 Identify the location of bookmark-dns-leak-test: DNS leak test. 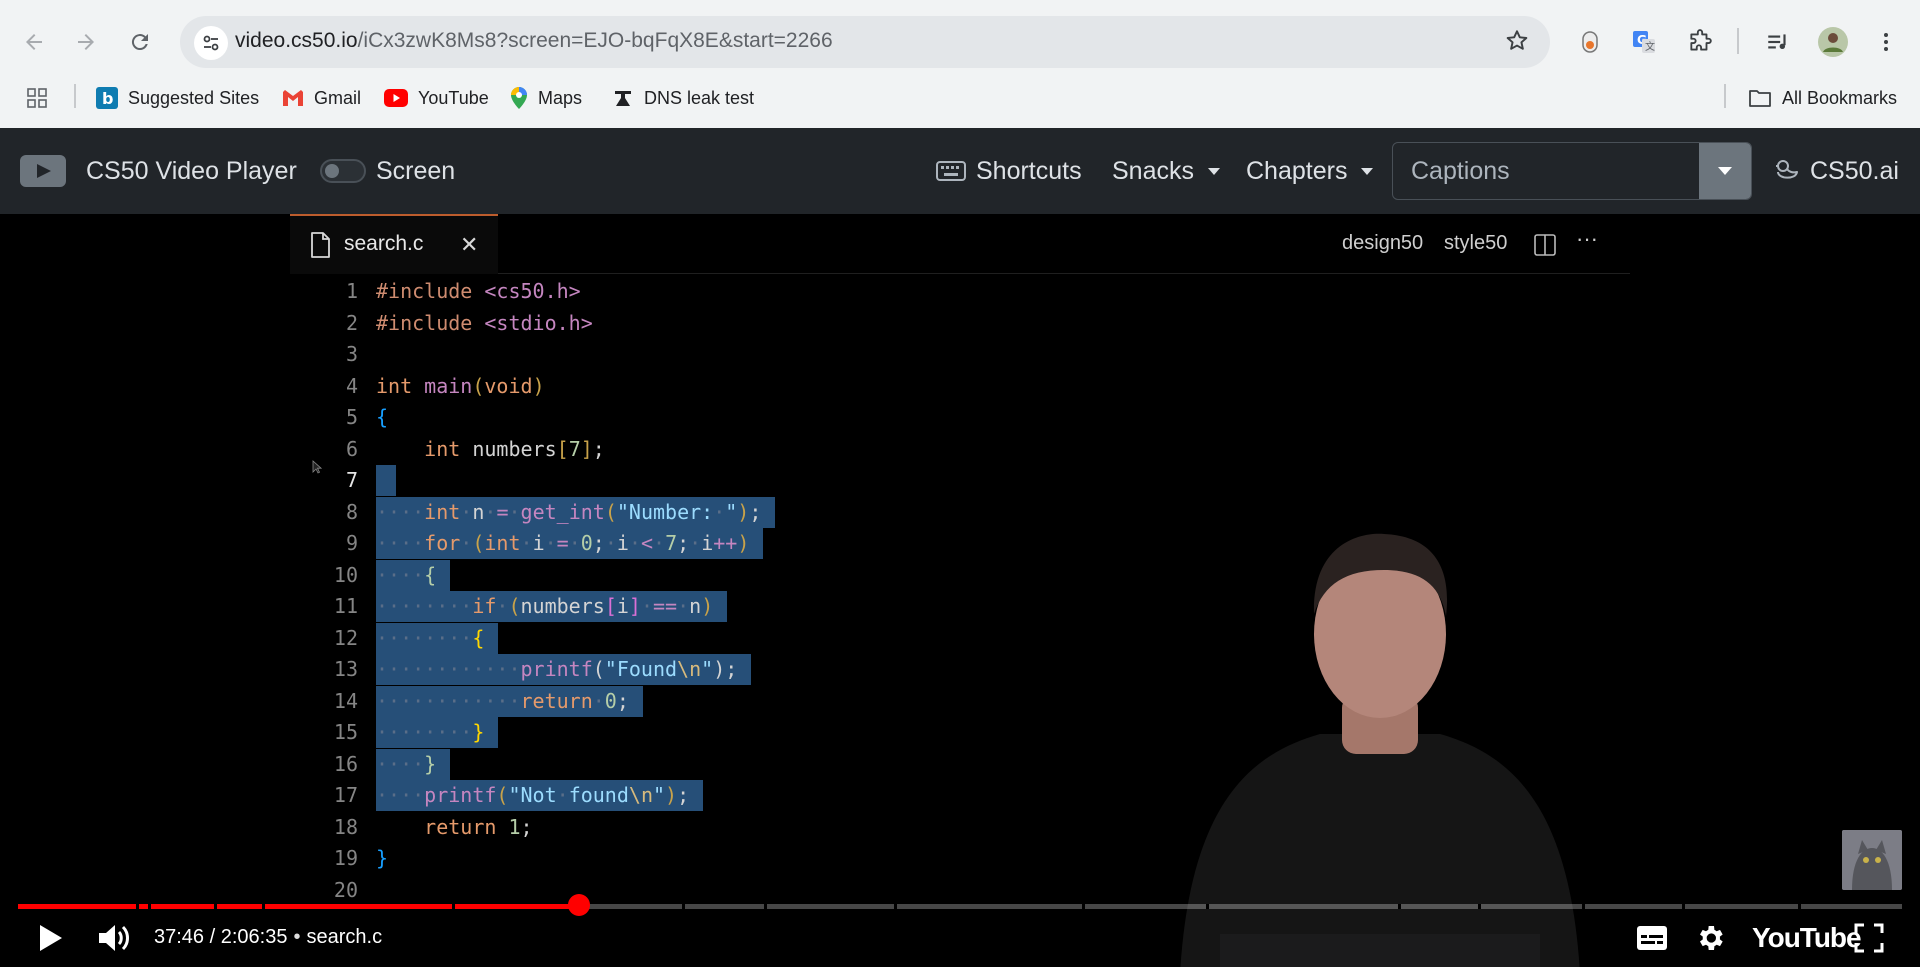
(683, 98).